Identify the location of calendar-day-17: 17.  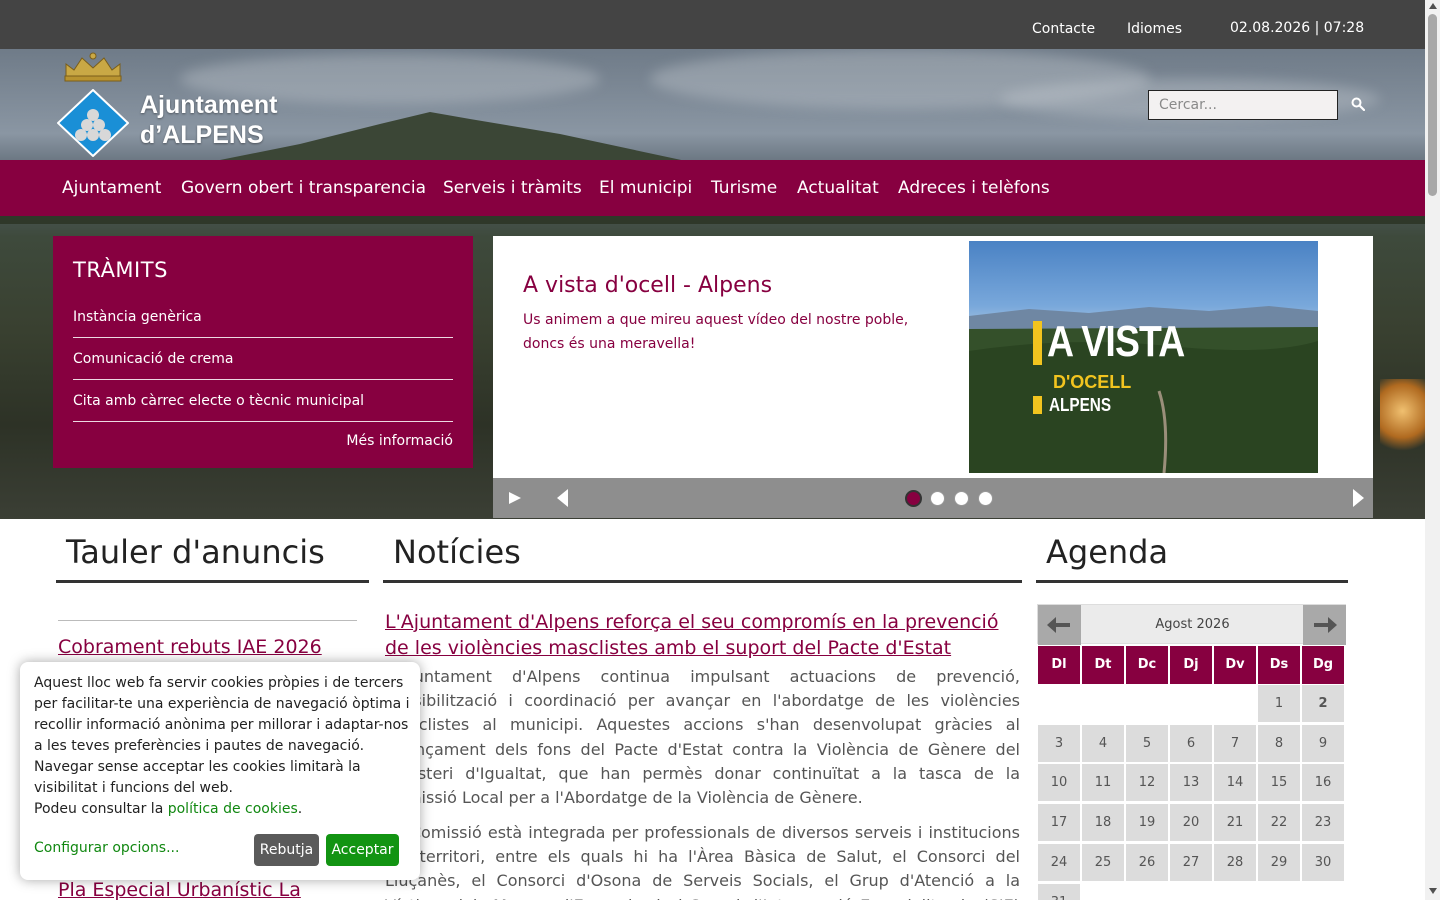
(1059, 823).